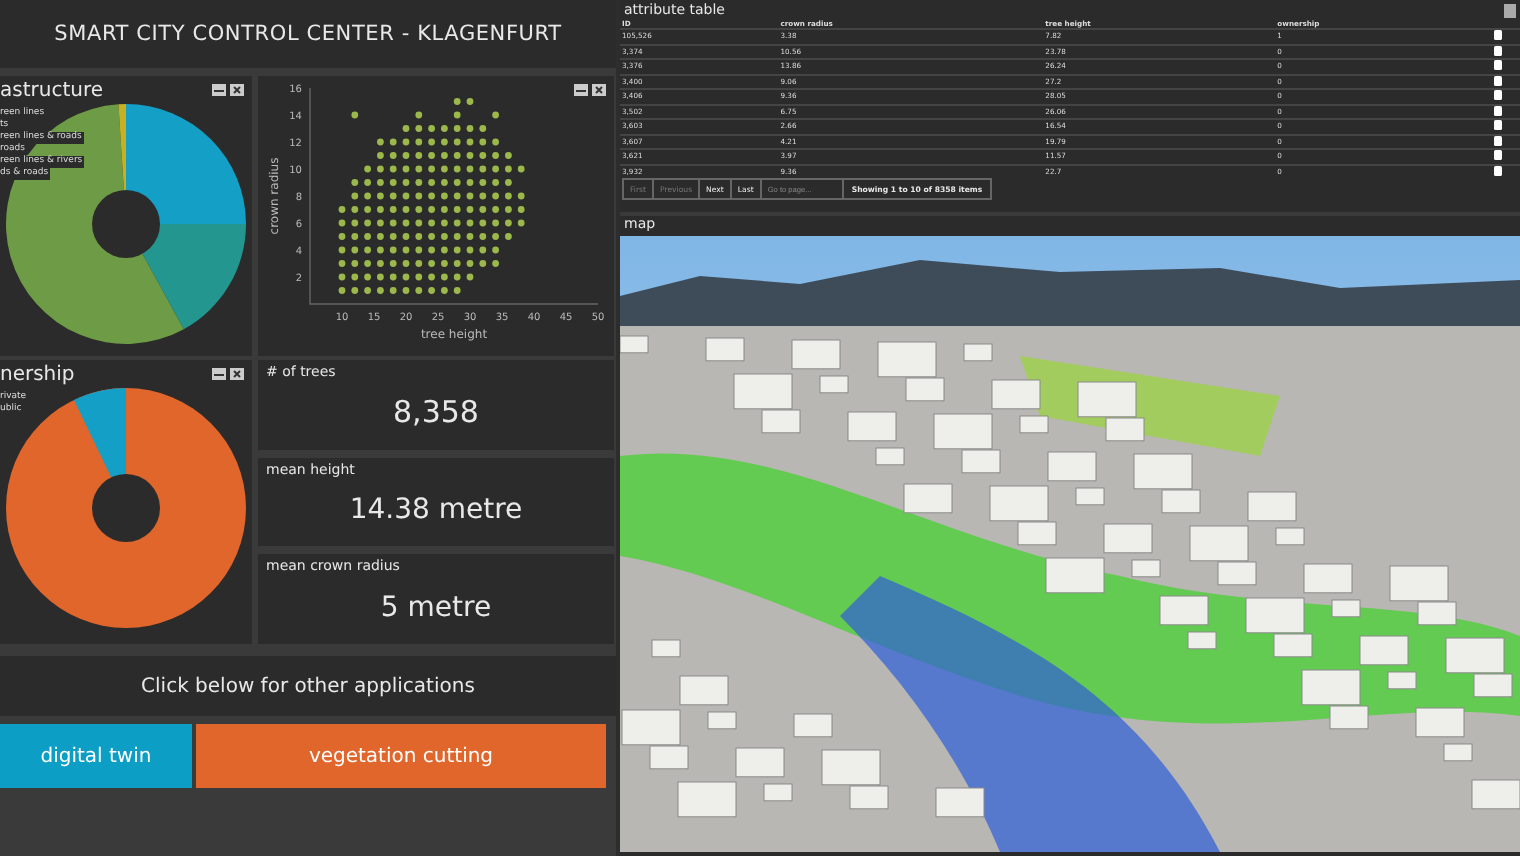 Image resolution: width=1520 pixels, height=856 pixels. What do you see at coordinates (37, 377) in the screenshot?
I see `panel-title: nership` at bounding box center [37, 377].